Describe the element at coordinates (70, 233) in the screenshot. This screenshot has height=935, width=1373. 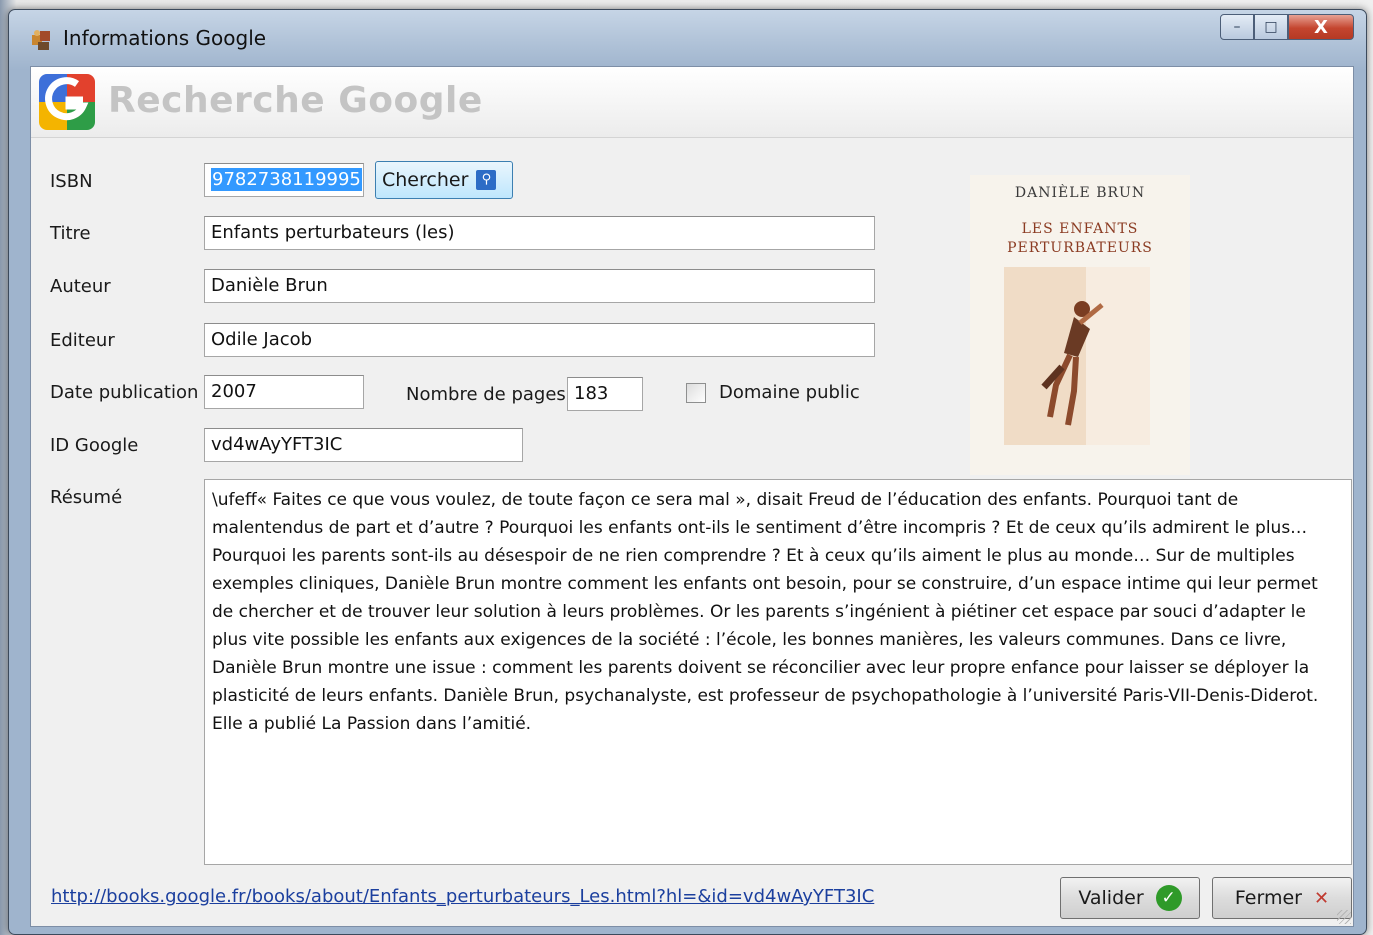
I see `titre-label: Titre` at that location.